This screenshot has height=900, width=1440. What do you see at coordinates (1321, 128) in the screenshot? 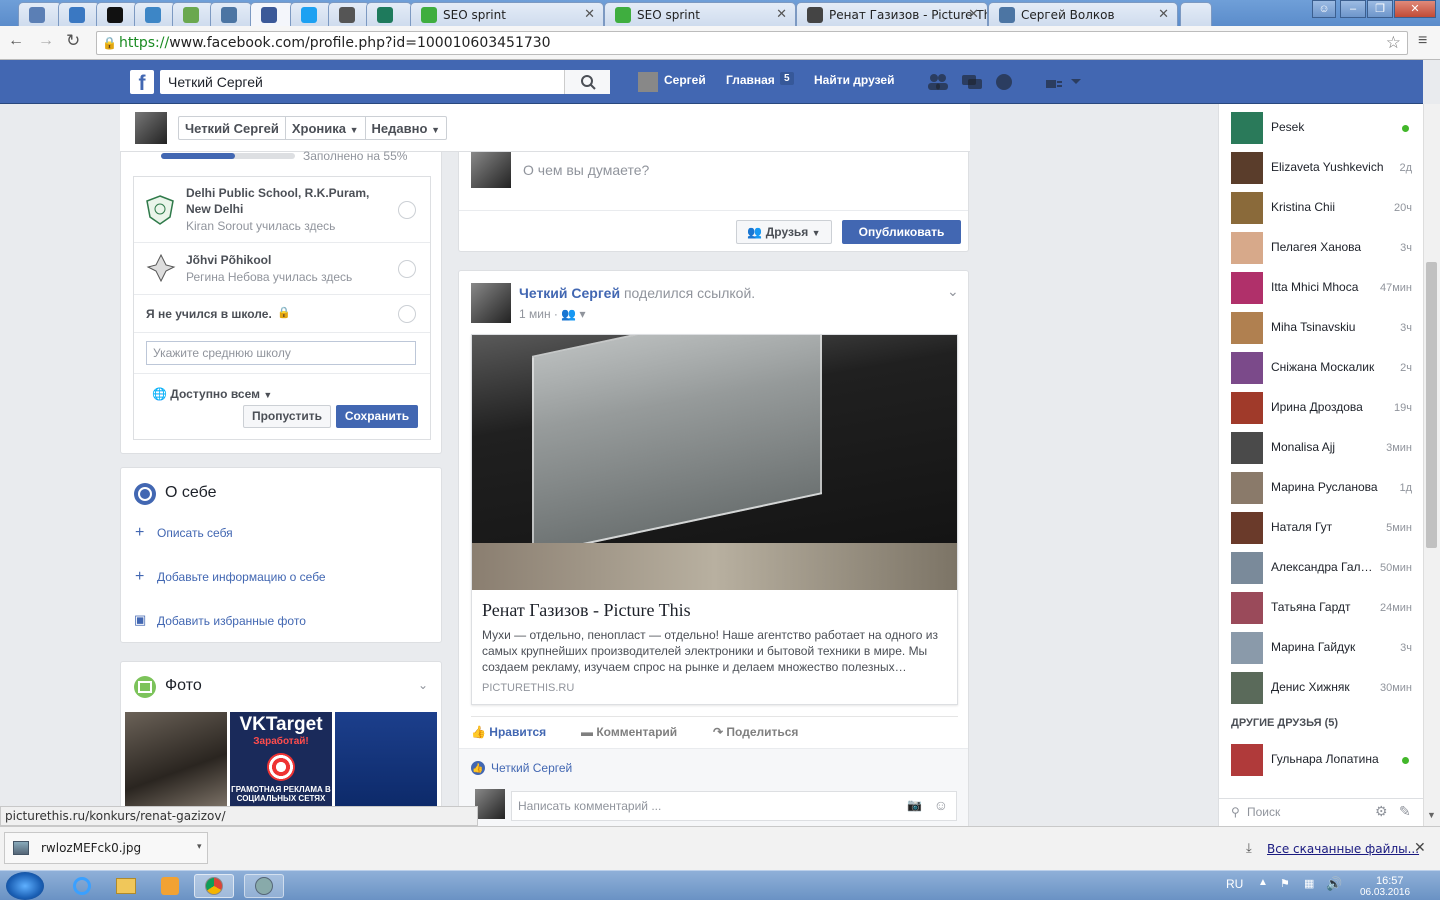
I see `chat-contact: Pesek` at bounding box center [1321, 128].